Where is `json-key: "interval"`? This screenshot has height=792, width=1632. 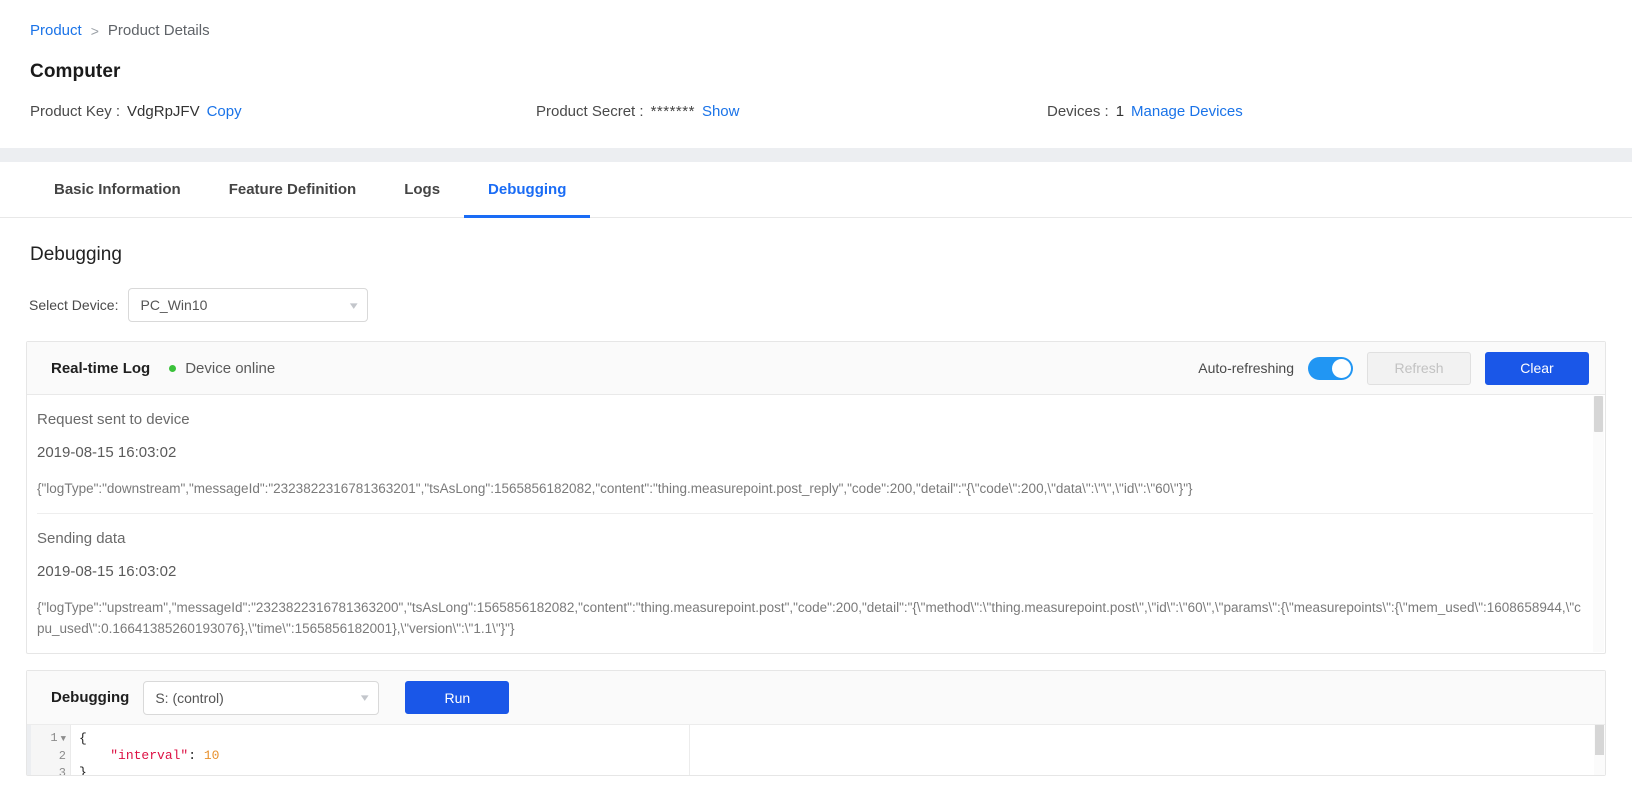 json-key: "interval" is located at coordinates (149, 755).